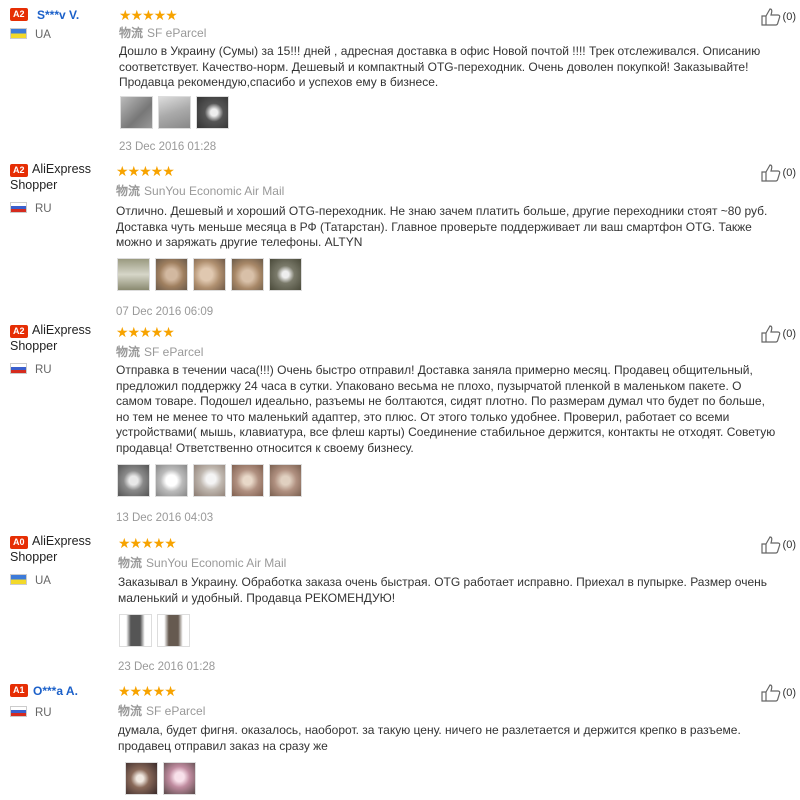  Describe the element at coordinates (19, 14) in the screenshot. I see `level-badge: A2` at that location.